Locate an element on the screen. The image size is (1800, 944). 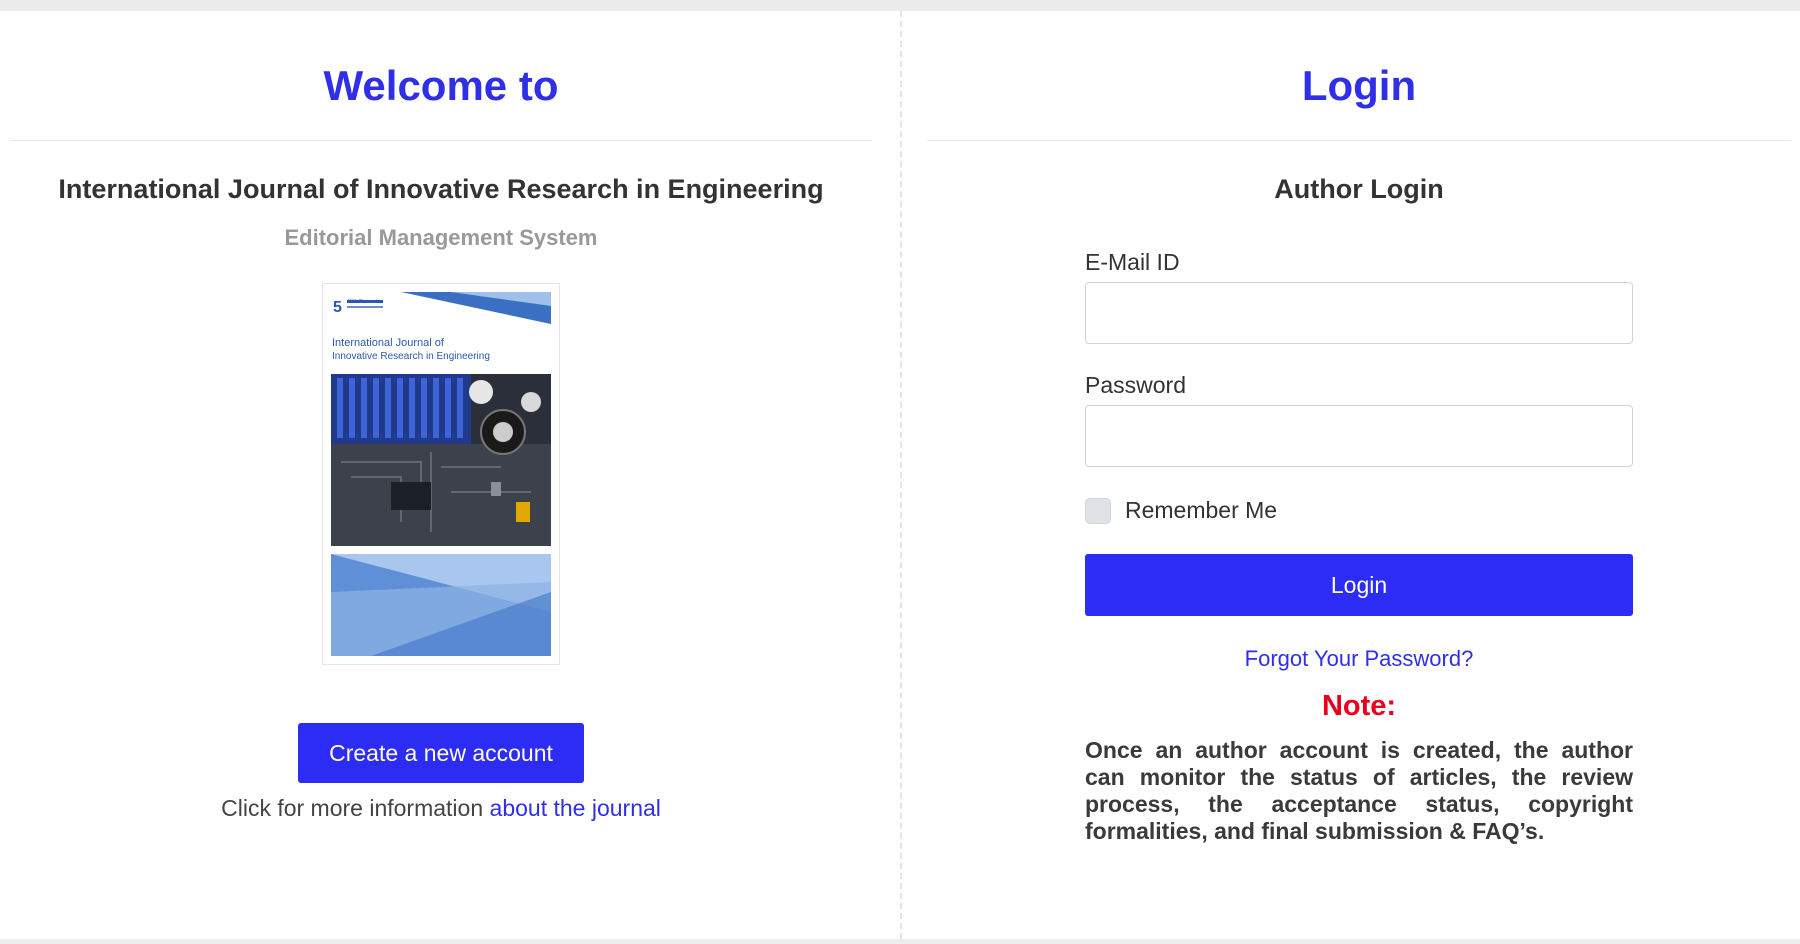
more-info-prefix: Click for more information is located at coordinates (352, 808).